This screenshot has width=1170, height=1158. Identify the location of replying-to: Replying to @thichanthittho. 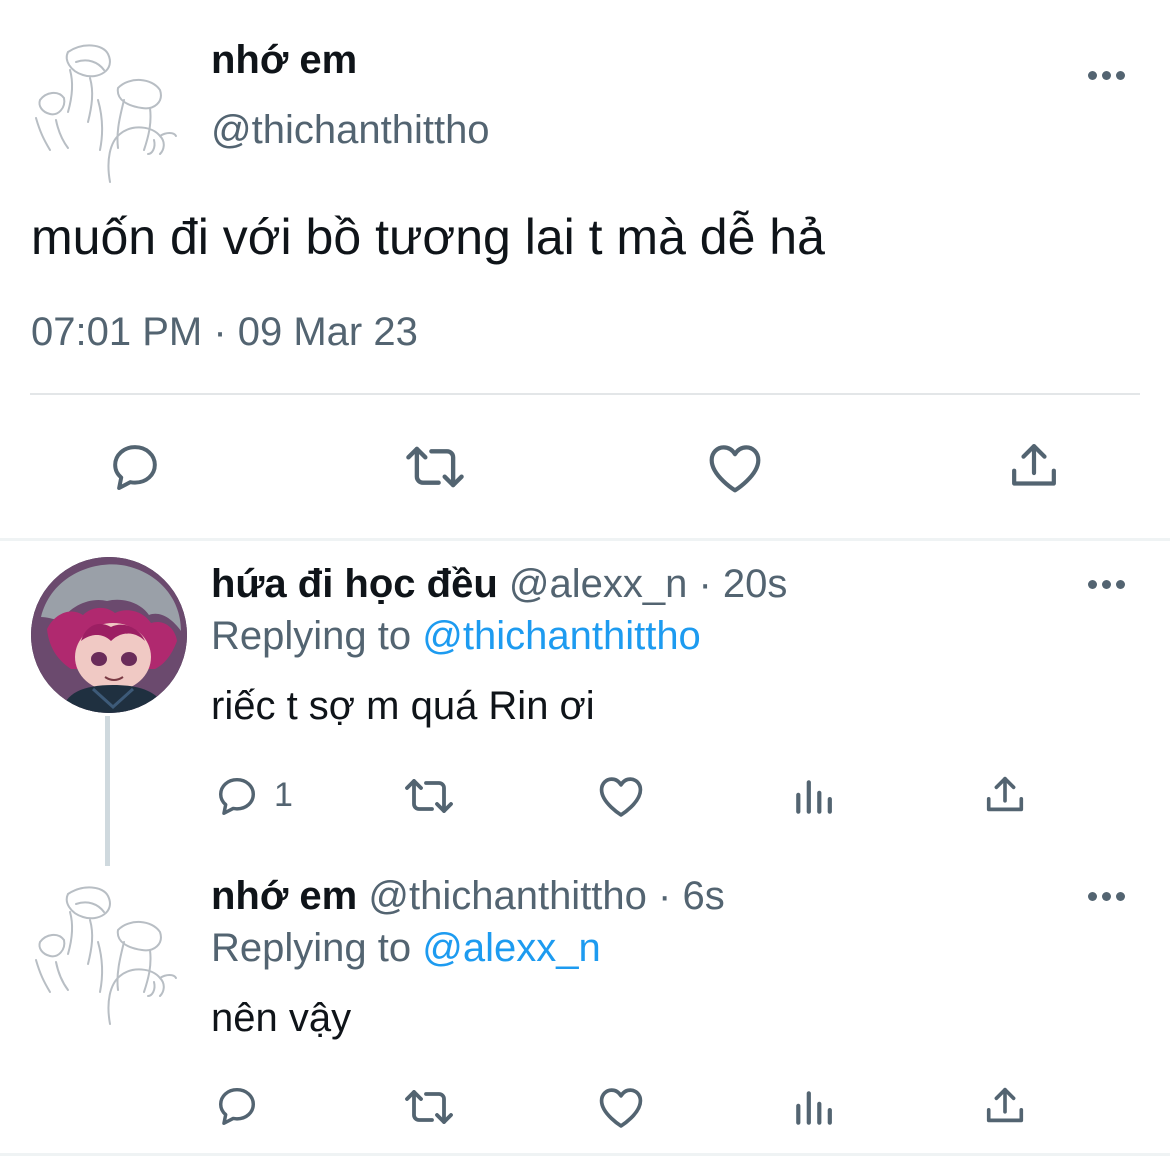
(456, 636).